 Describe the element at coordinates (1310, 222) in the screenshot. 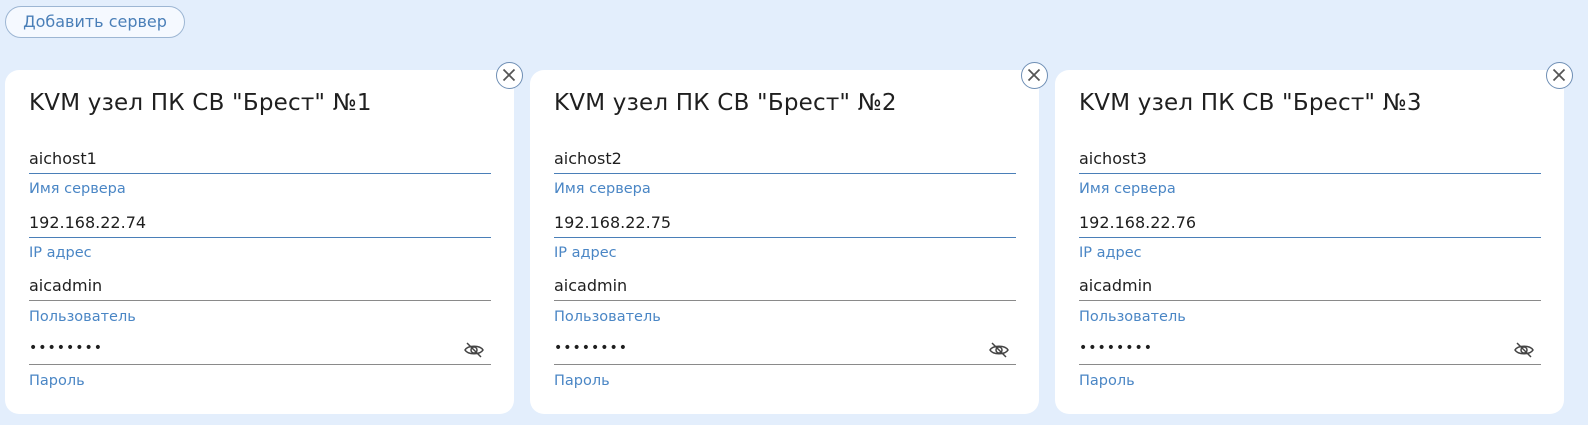

I see `ip-address-input: 192.168.22.76` at that location.